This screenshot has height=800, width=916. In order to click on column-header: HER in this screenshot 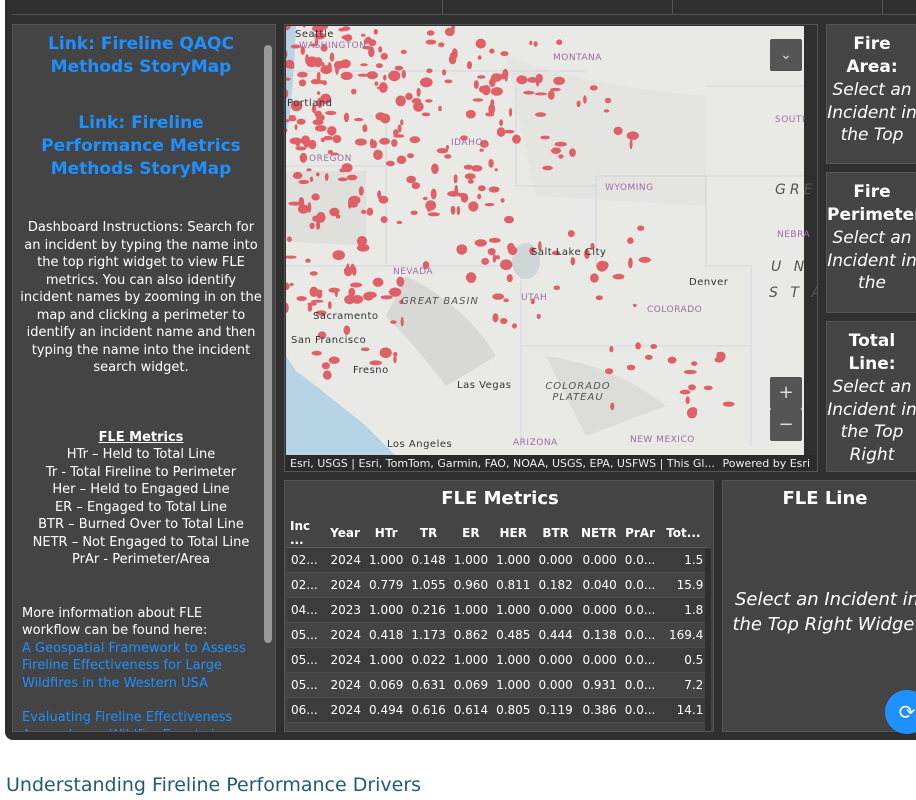, I will do `click(513, 533)`.